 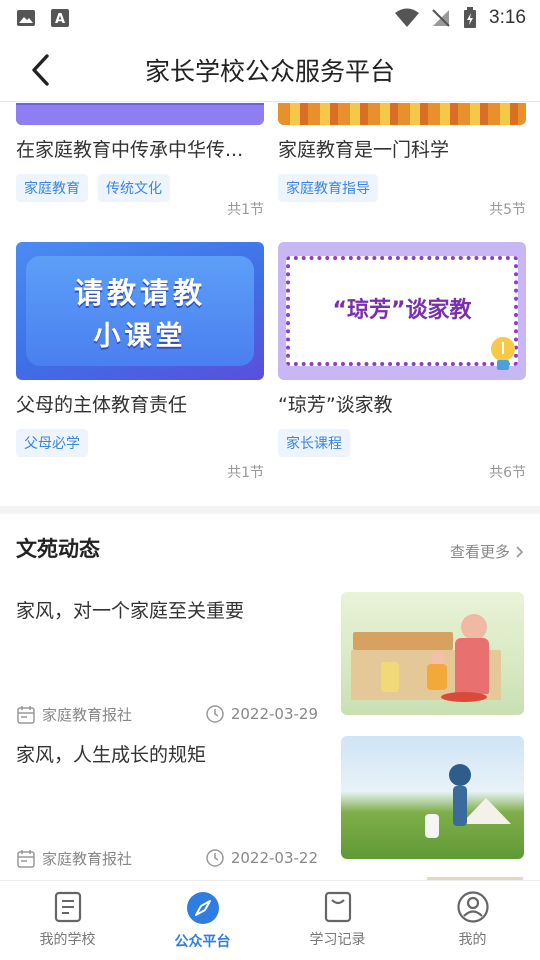 I want to click on thumb-text: 请教请教, so click(x=139, y=293).